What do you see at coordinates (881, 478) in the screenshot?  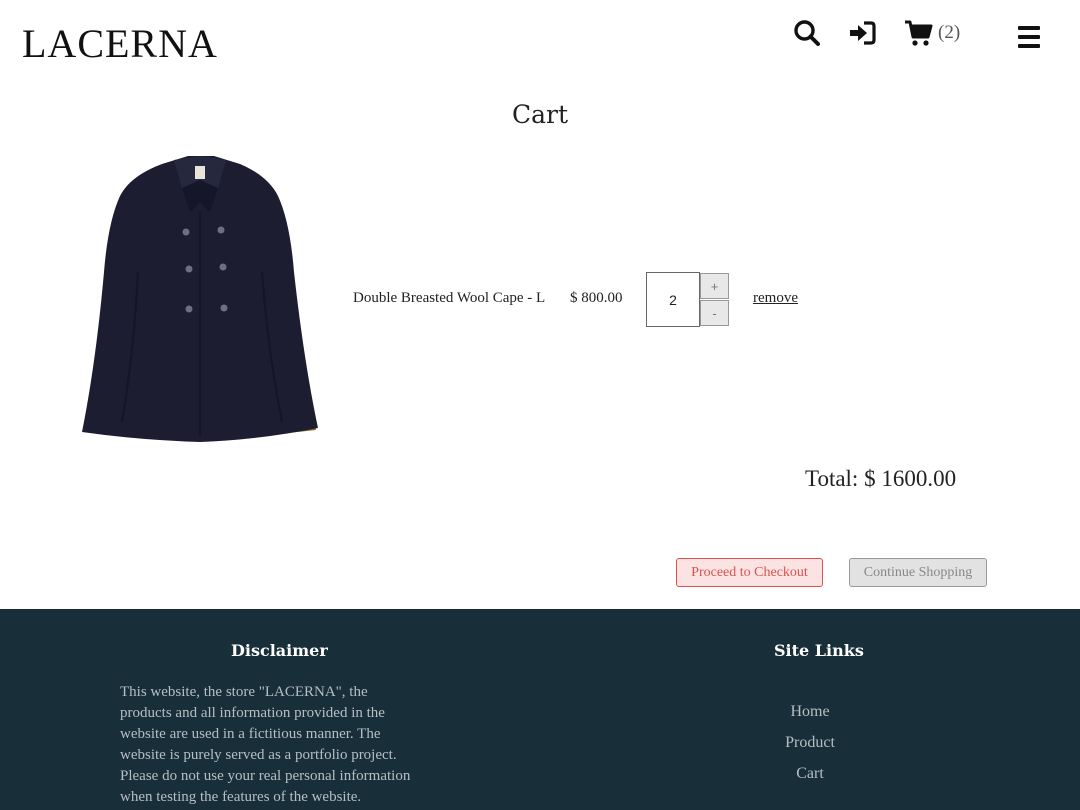 I see `cart-total: Total: $ 1600.00` at bounding box center [881, 478].